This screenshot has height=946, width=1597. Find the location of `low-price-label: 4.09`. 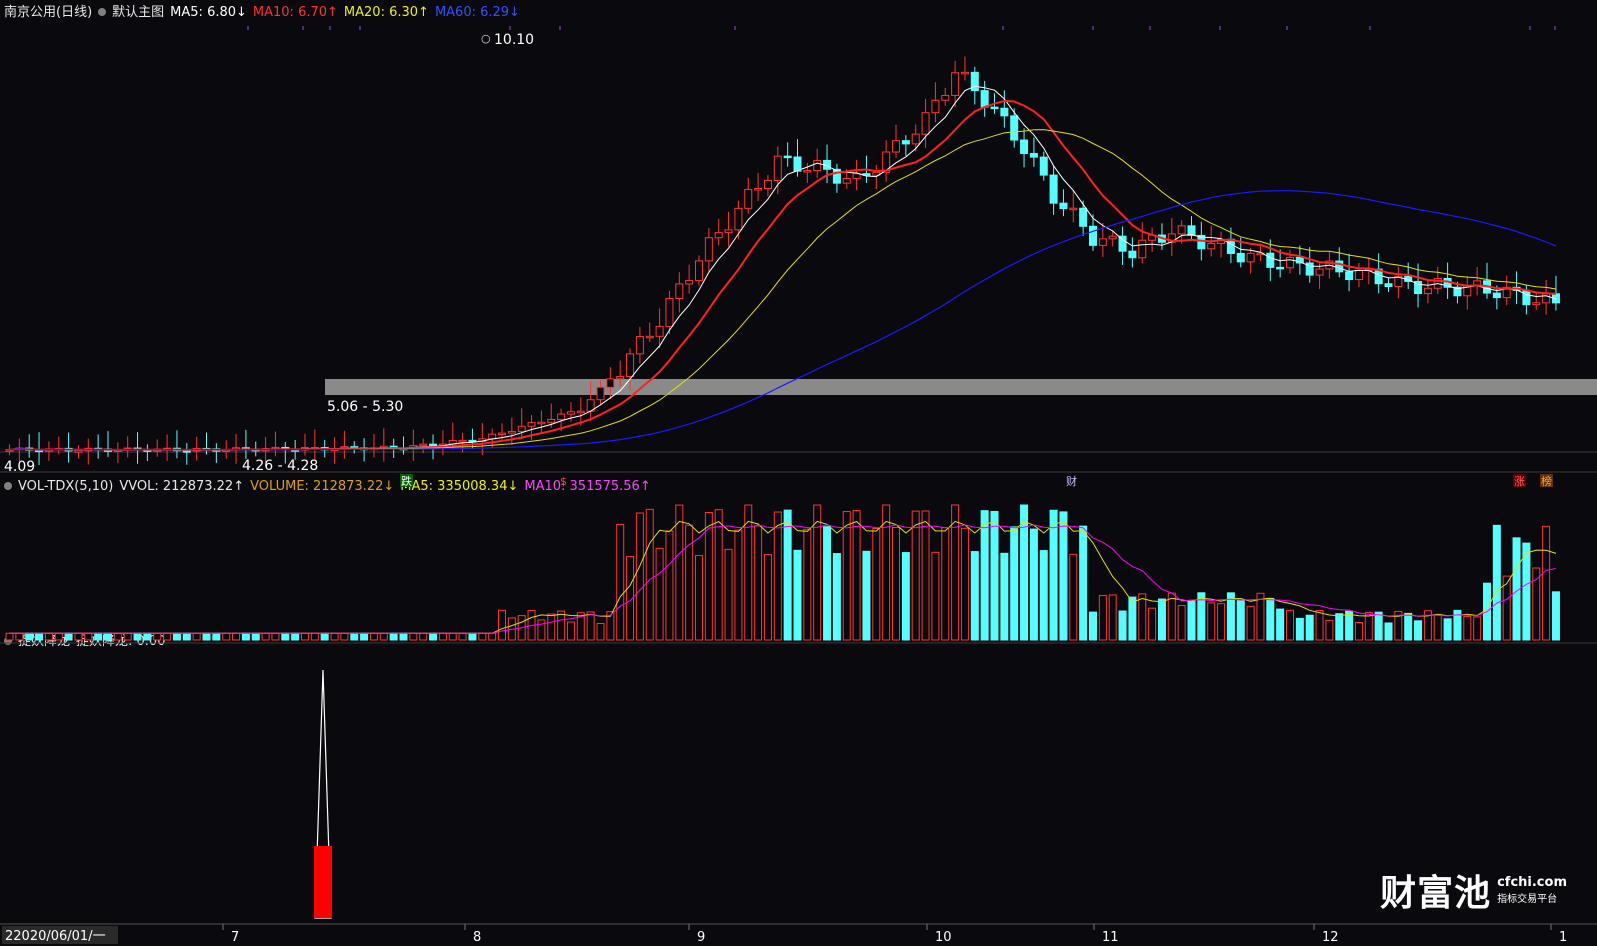

low-price-label: 4.09 is located at coordinates (19, 467).